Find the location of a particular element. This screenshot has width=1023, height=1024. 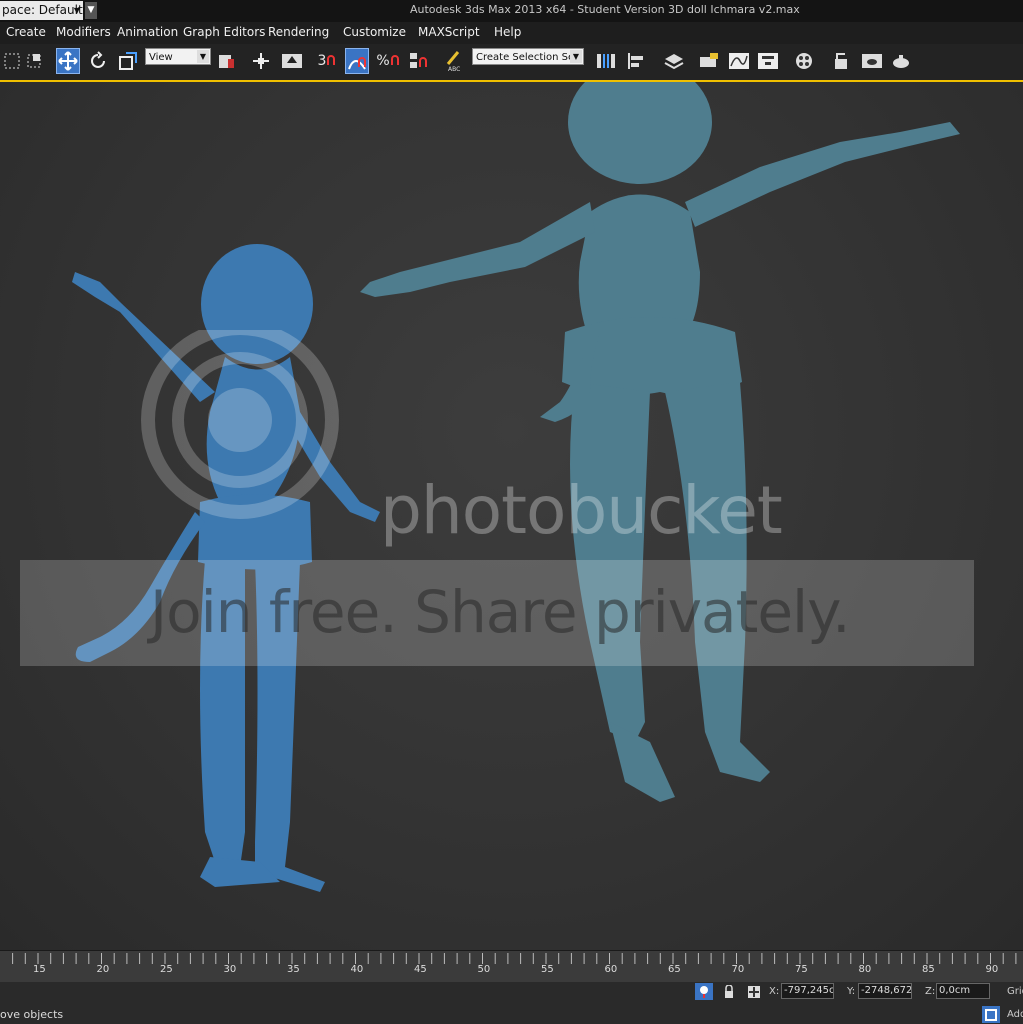

watermark-brand: photobucket is located at coordinates (581, 510).